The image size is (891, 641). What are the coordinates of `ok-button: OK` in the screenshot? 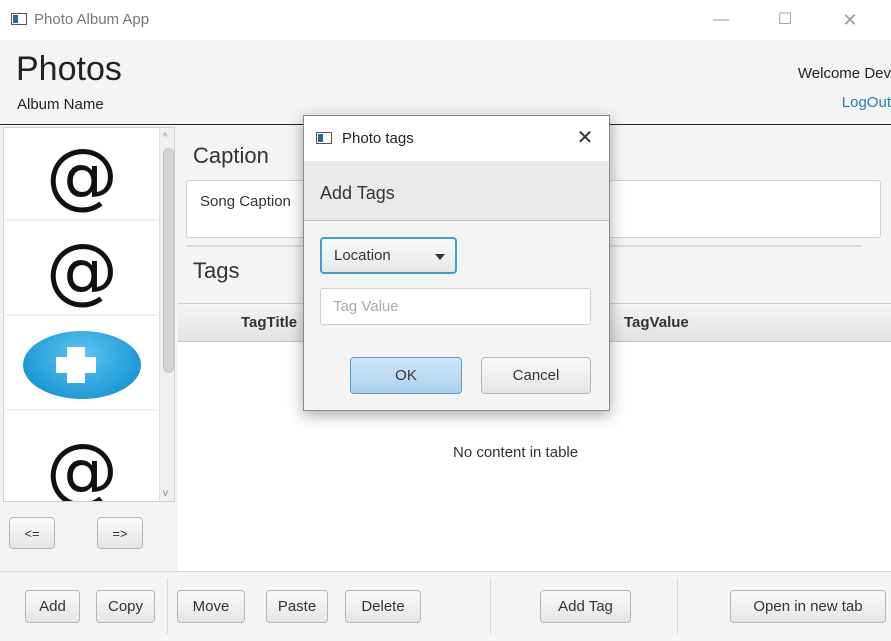 It's located at (406, 375).